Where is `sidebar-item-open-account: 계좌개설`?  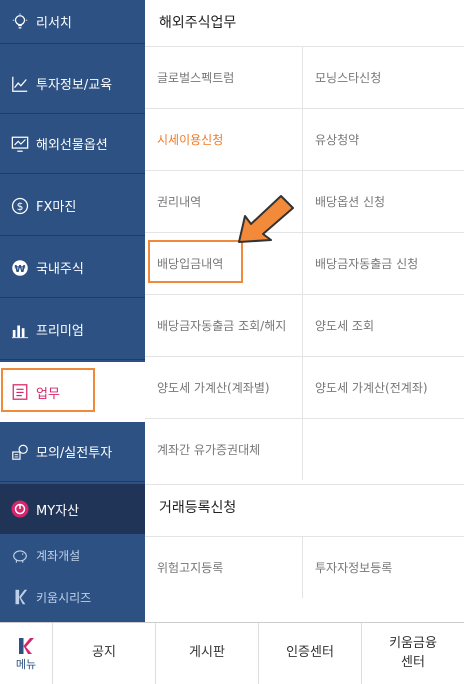 sidebar-item-open-account: 계좌개설 is located at coordinates (72, 555).